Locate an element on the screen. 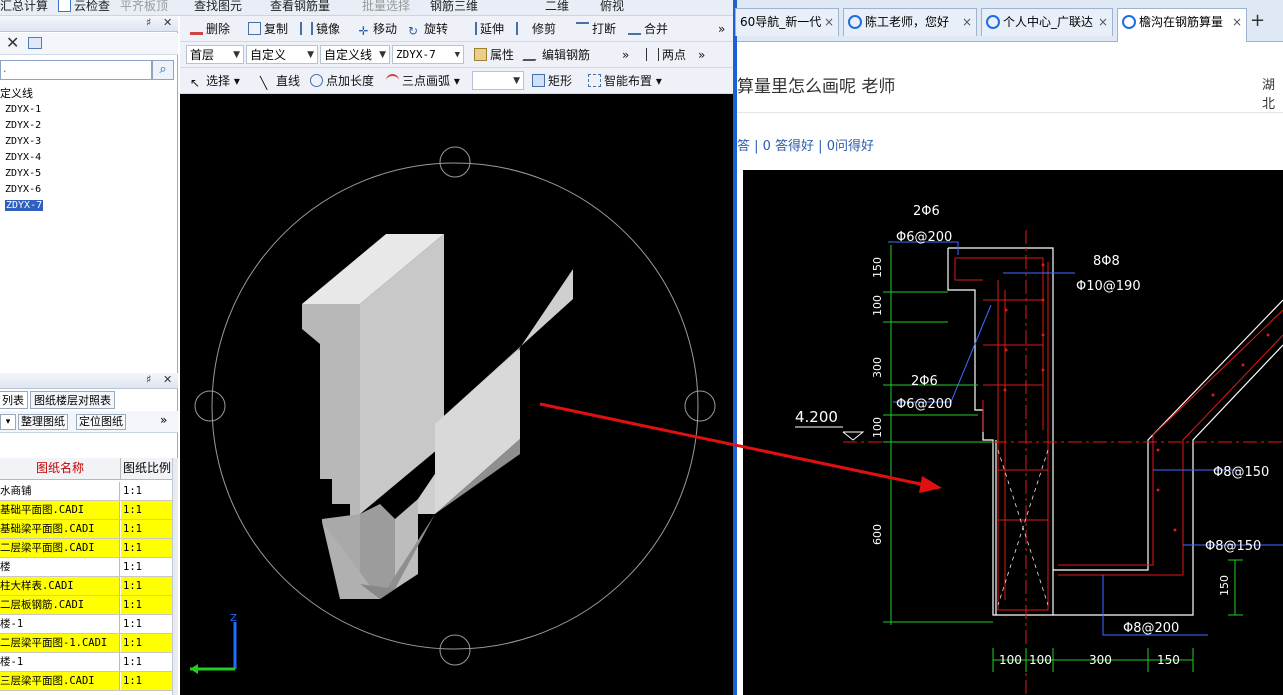 This screenshot has width=1283, height=695. top-view-dropdown: 俯视 is located at coordinates (612, 7).